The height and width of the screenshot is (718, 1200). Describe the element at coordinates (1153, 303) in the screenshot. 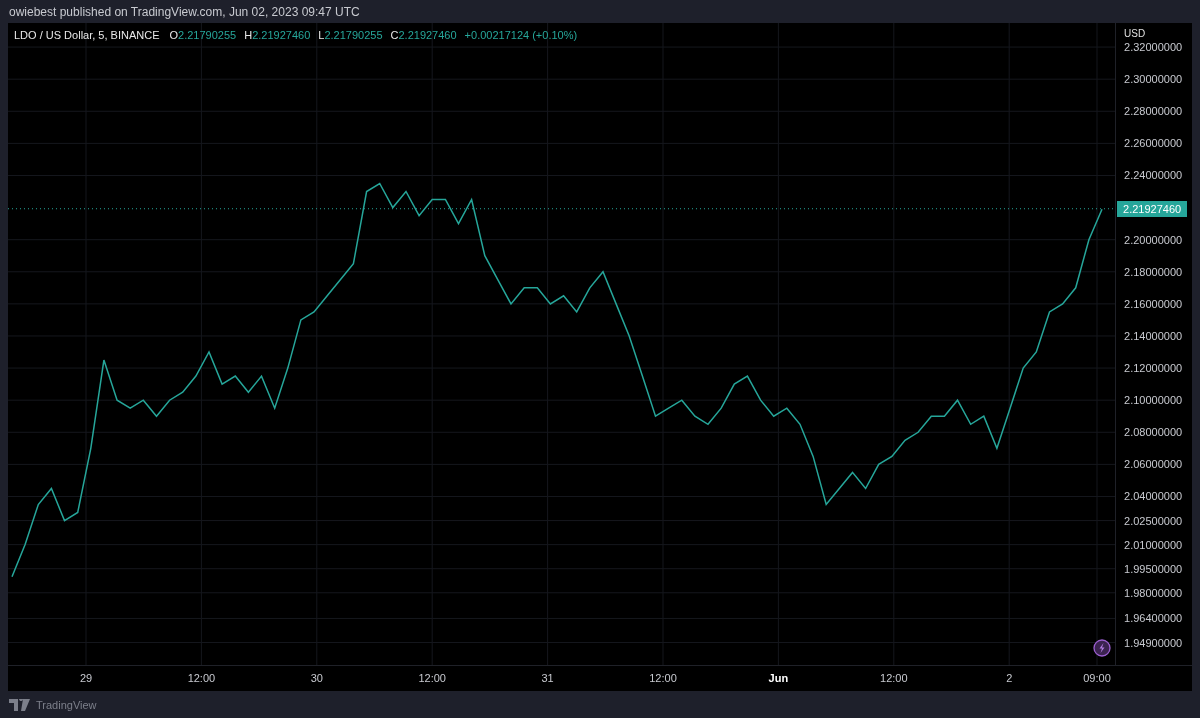

I see `axis-label: 2.16000000` at that location.